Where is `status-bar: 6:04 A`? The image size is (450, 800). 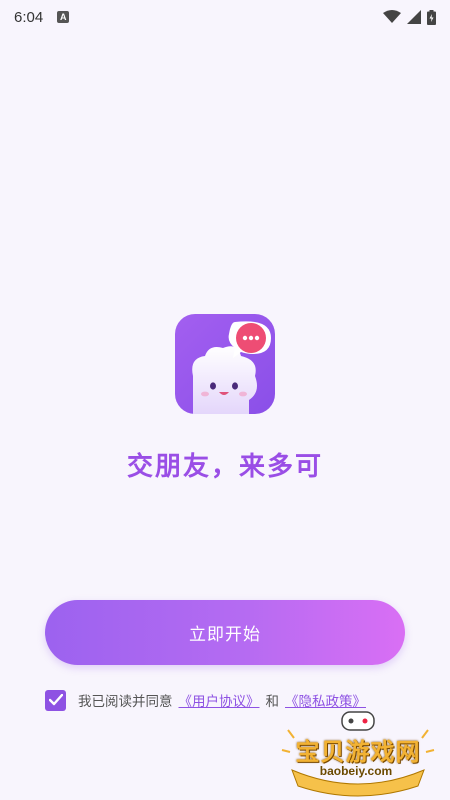
status-bar: 6:04 A is located at coordinates (225, 17).